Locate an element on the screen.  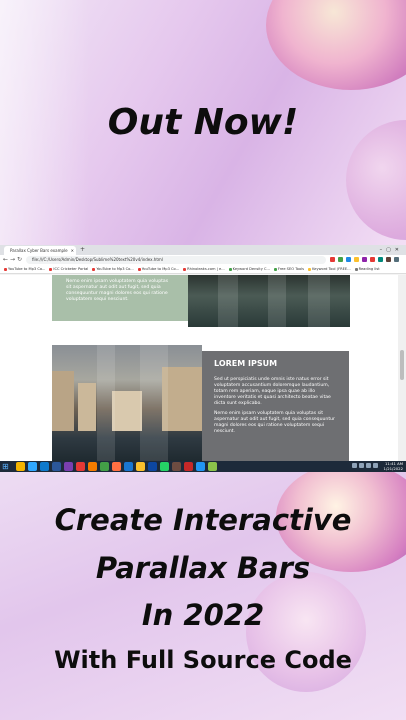
tab-title: Parallax Cyber Bars example is located at coordinates (39, 250).